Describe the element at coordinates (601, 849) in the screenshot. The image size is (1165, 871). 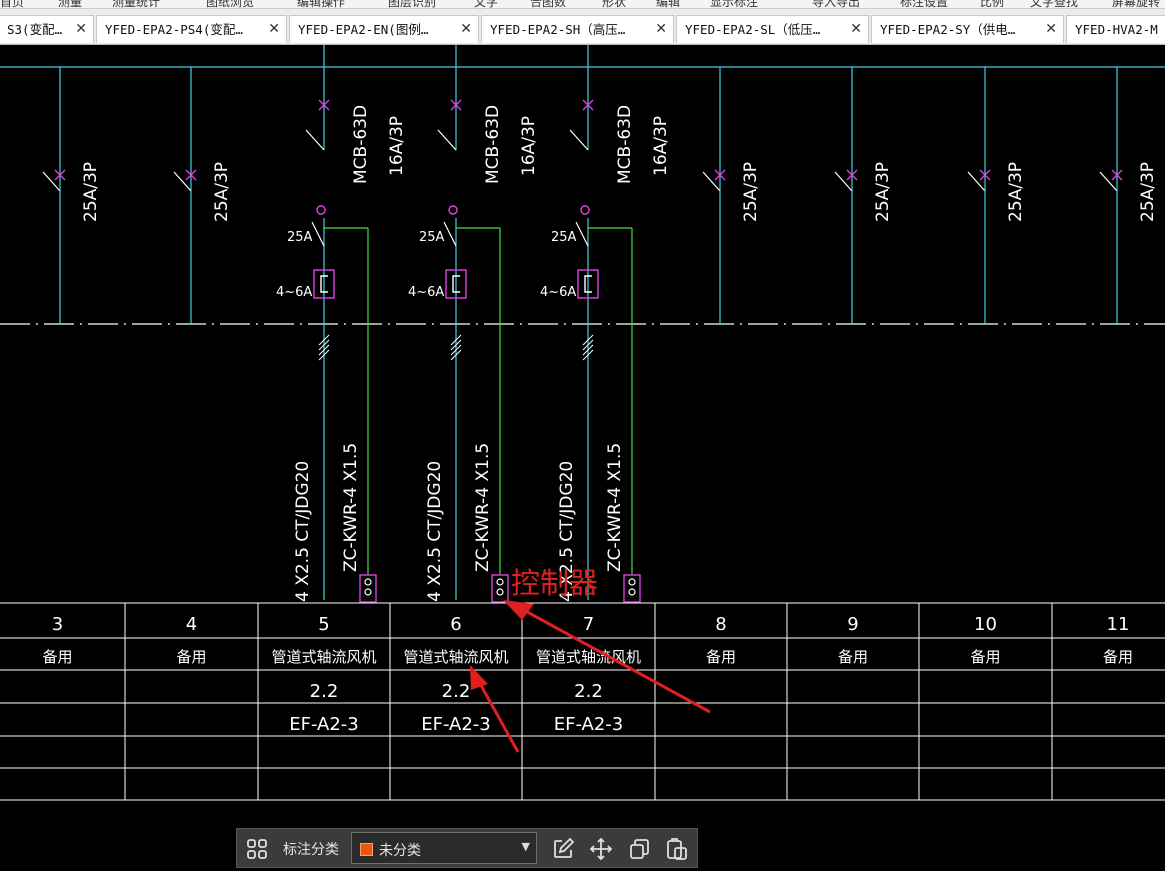
I see `move-icon` at that location.